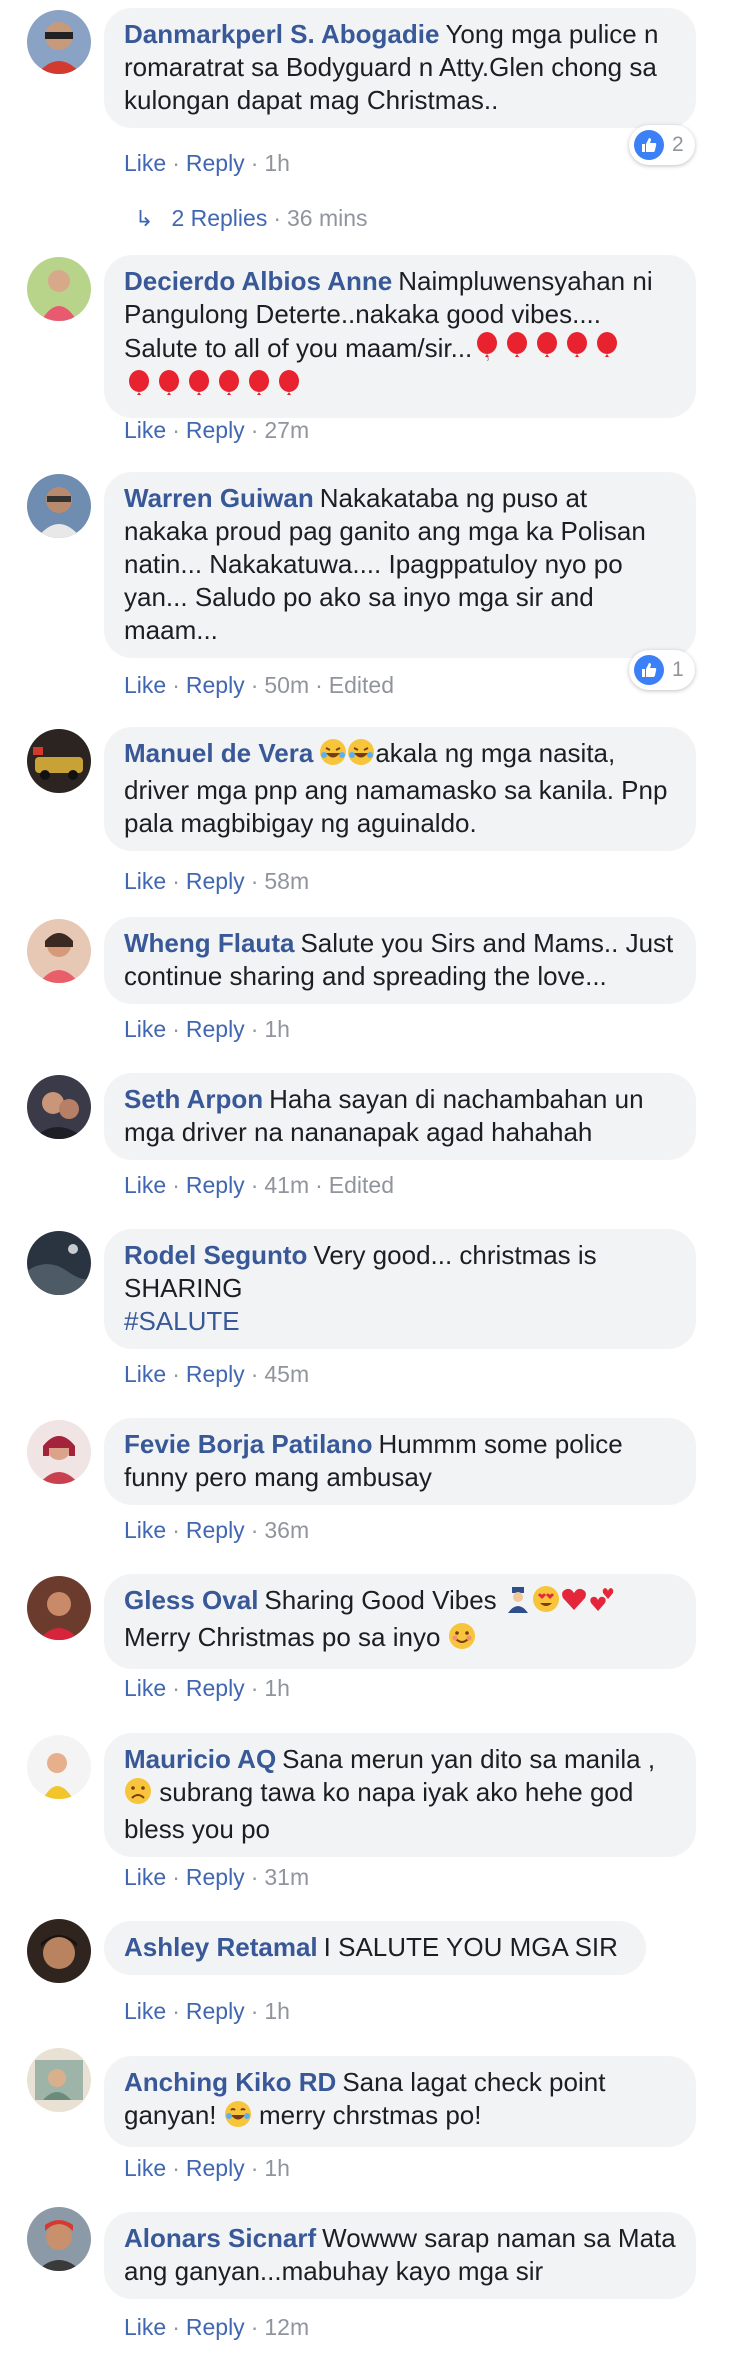  What do you see at coordinates (219, 498) in the screenshot?
I see `comment-author: Warren Guiwan` at bounding box center [219, 498].